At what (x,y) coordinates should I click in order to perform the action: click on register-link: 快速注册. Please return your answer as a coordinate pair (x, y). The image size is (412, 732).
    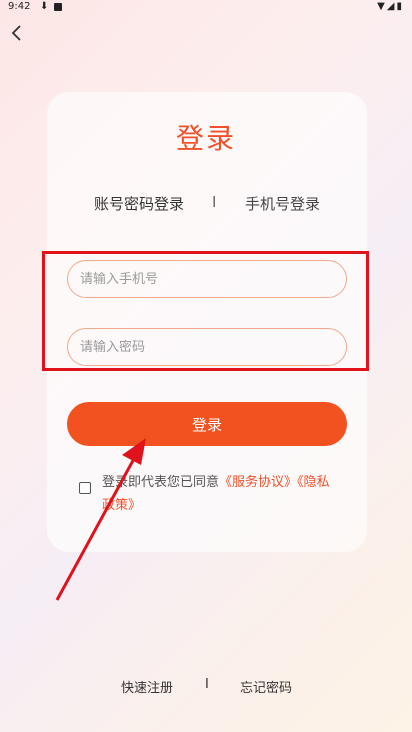
    Looking at the image, I should click on (147, 686).